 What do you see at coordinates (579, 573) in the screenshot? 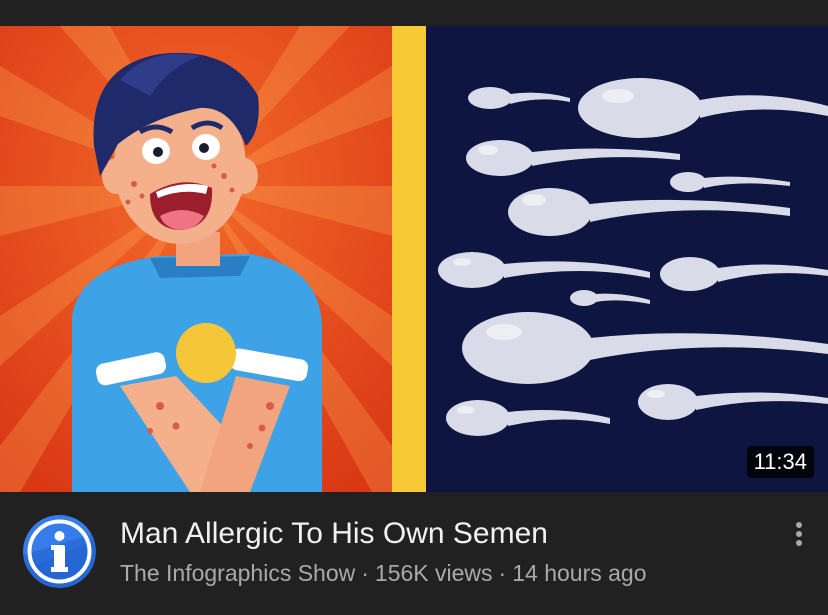
I see `upload-age: 14 hours ago` at bounding box center [579, 573].